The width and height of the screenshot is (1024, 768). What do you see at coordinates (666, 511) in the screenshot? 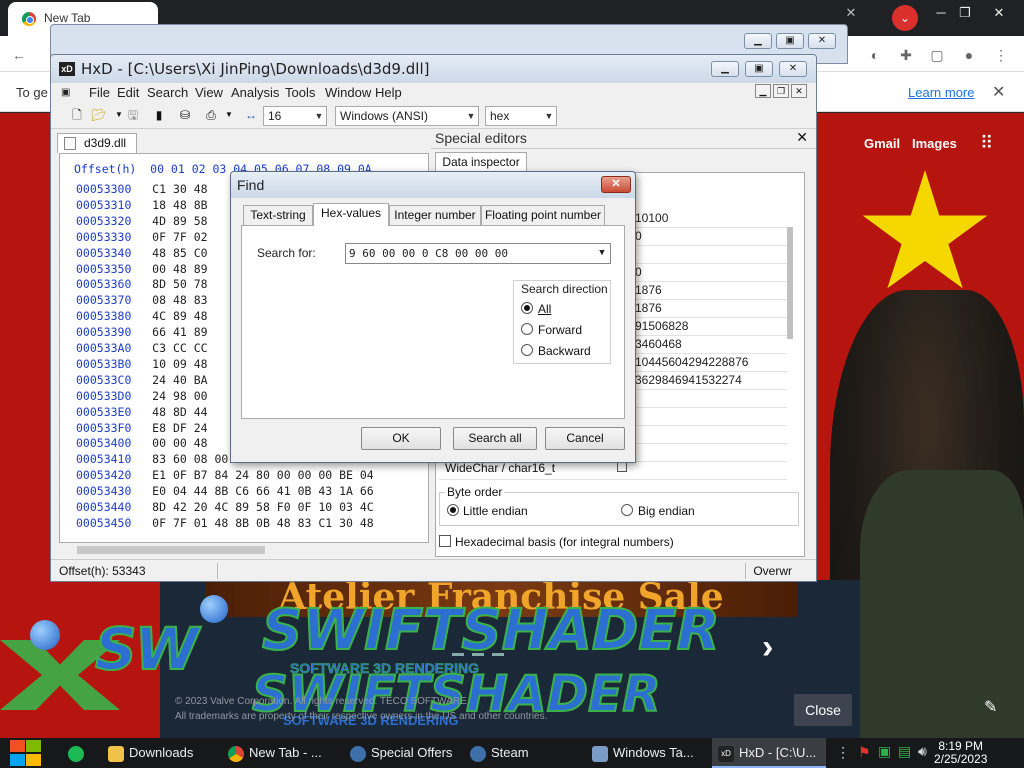
I see `big-endian-label: Big endian` at bounding box center [666, 511].